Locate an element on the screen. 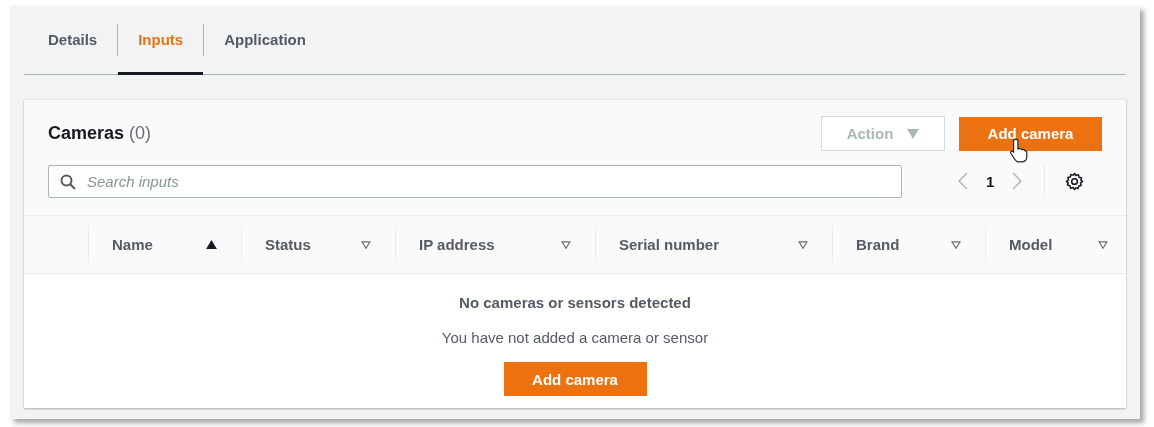 Image resolution: width=1154 pixels, height=427 pixels. caret-icon is located at coordinates (913, 133).